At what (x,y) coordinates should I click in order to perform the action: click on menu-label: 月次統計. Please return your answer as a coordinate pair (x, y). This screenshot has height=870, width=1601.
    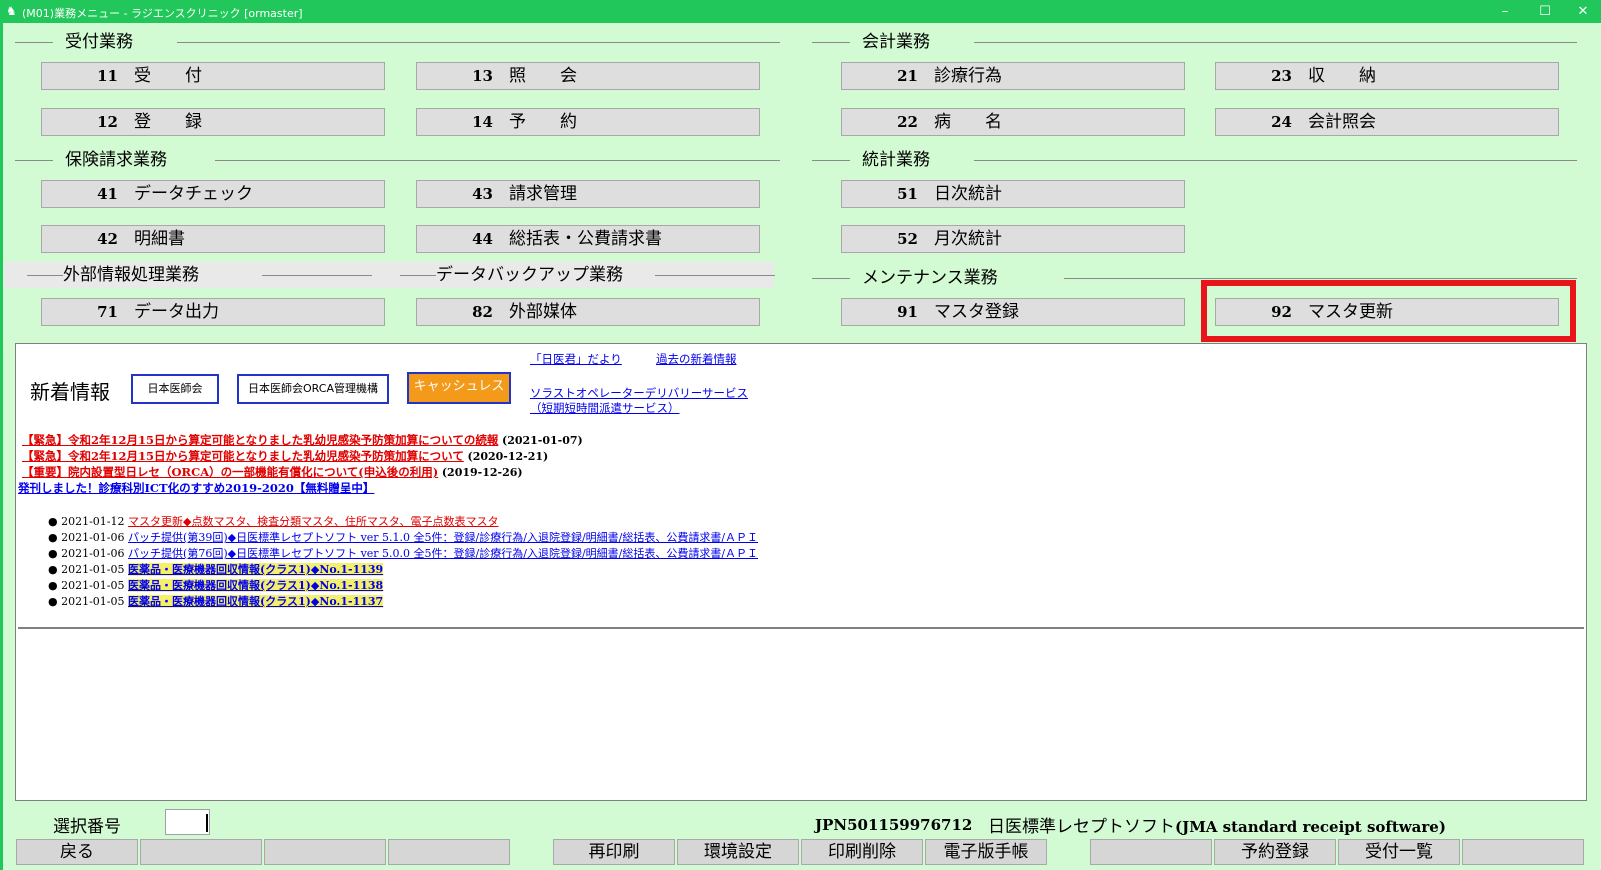
    Looking at the image, I should click on (968, 239).